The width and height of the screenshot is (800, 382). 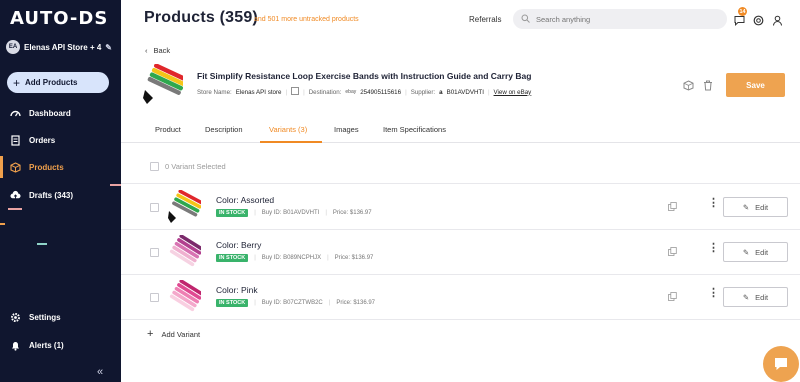 I want to click on add-variant-button: + Add Variant, so click(x=173, y=334).